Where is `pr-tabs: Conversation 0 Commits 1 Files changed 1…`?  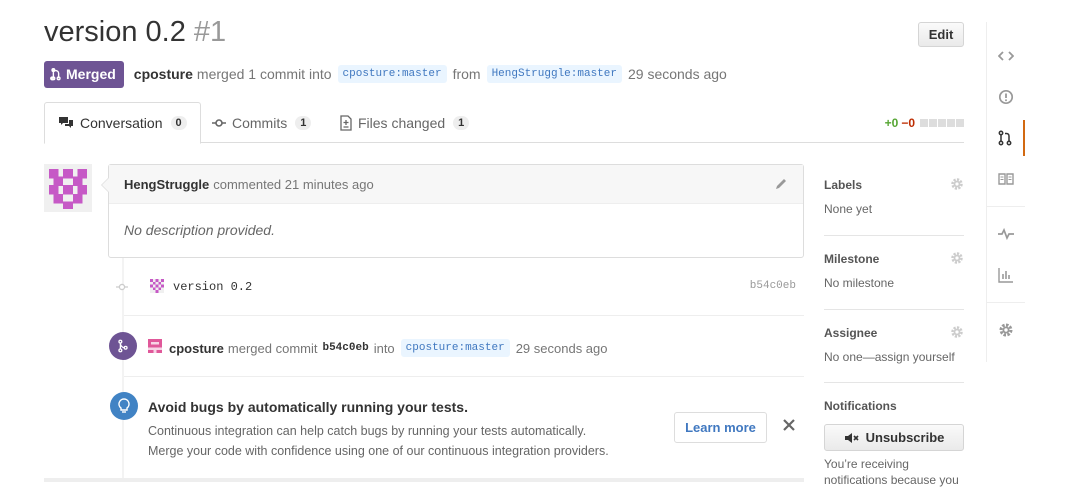
pr-tabs: Conversation 0 Commits 1 Files changed 1… is located at coordinates (504, 123).